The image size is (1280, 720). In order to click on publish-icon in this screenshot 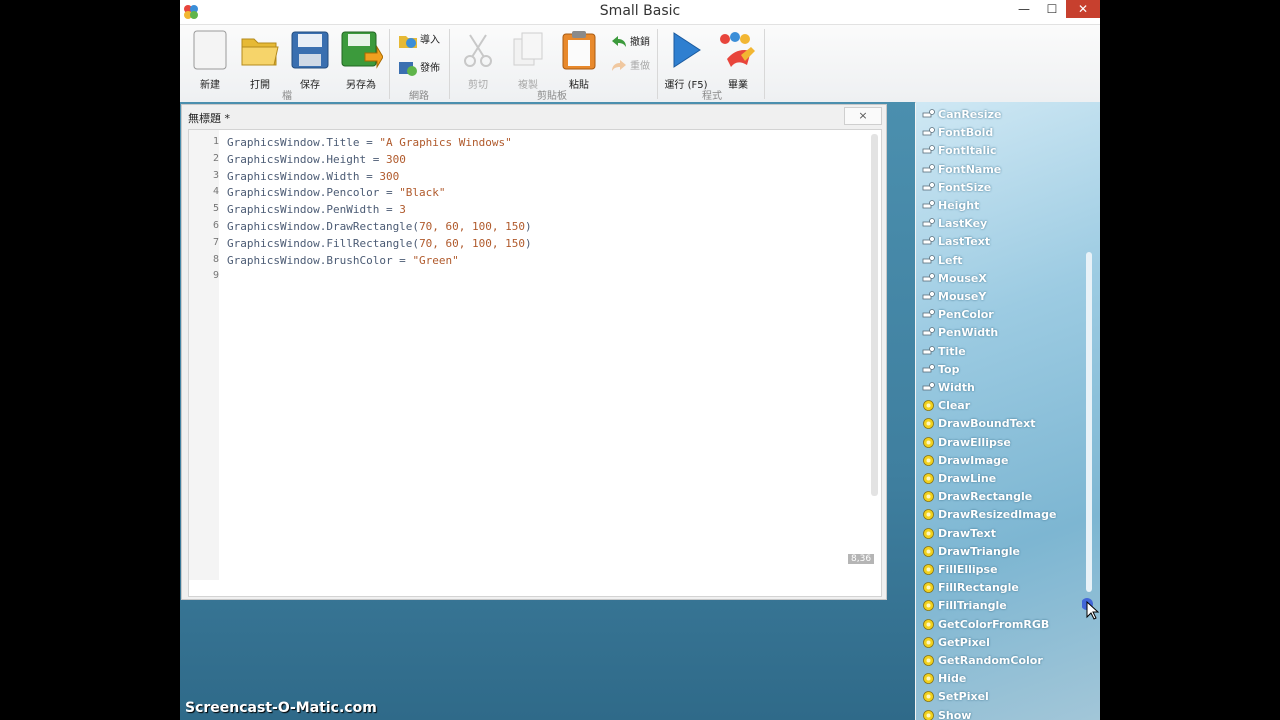, I will do `click(408, 69)`.